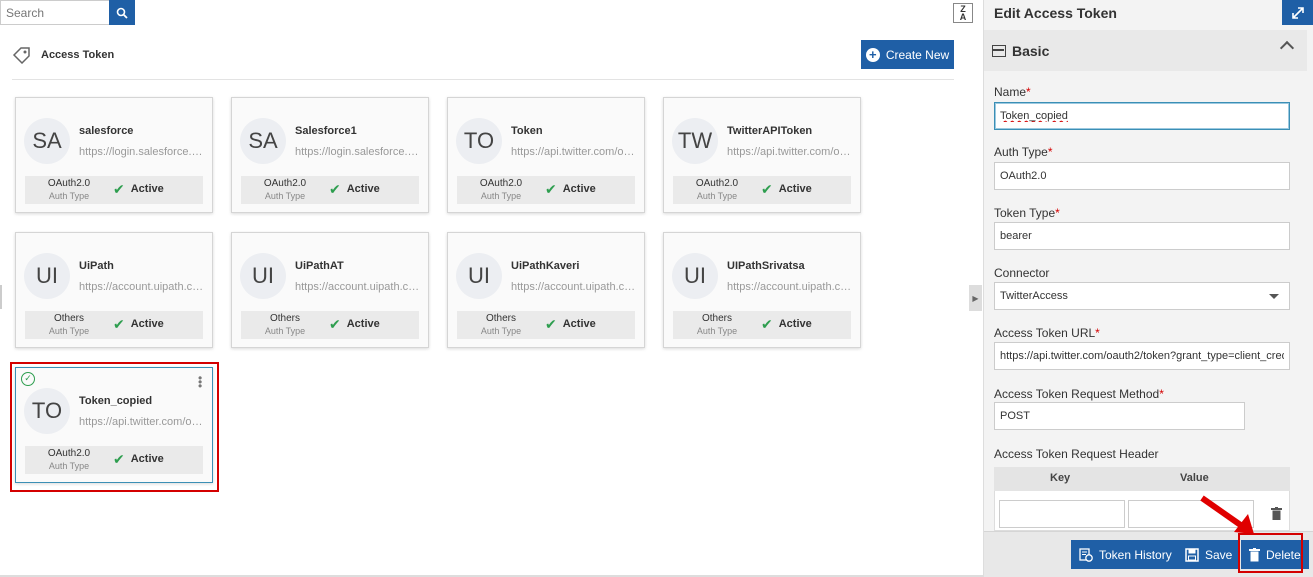  I want to click on card-name: UiPathAT, so click(319, 266).